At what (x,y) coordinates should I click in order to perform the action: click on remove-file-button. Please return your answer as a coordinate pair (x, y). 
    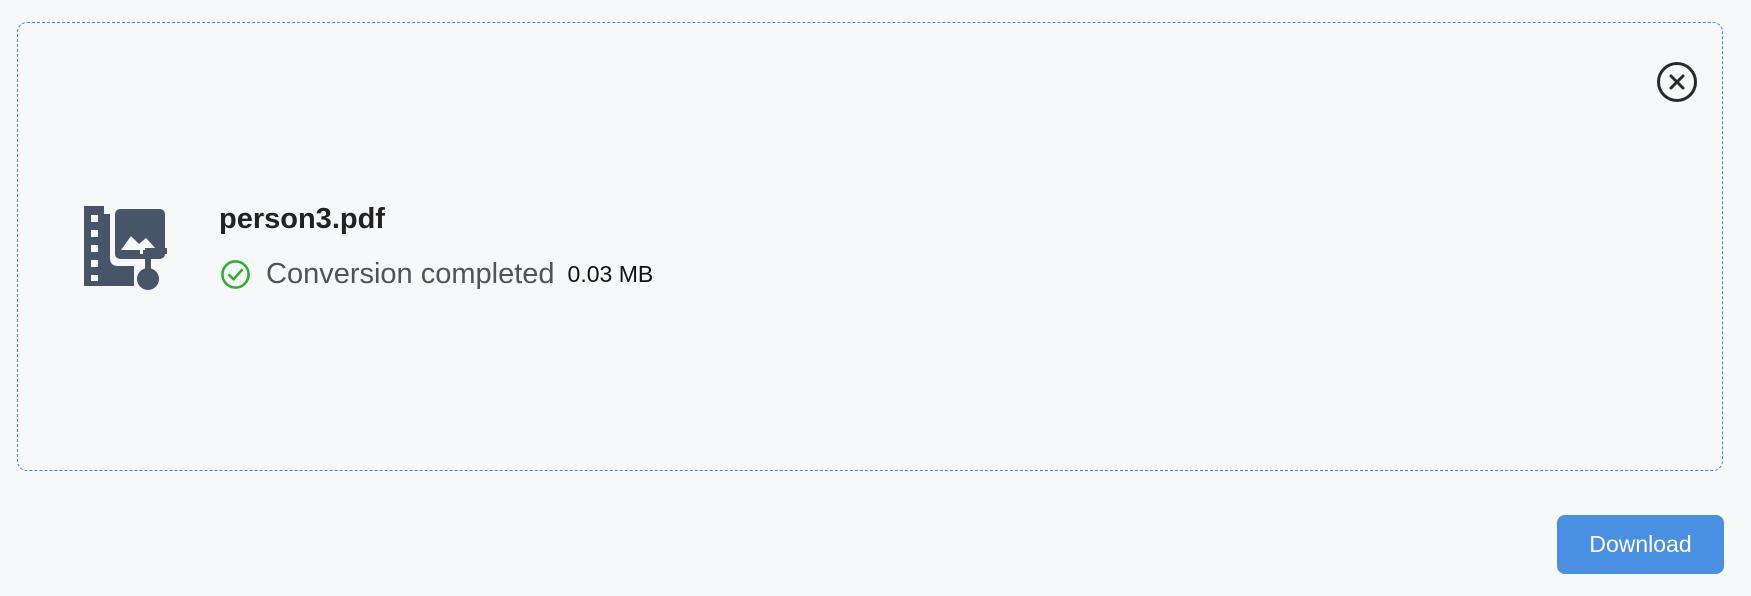
    Looking at the image, I should click on (1677, 82).